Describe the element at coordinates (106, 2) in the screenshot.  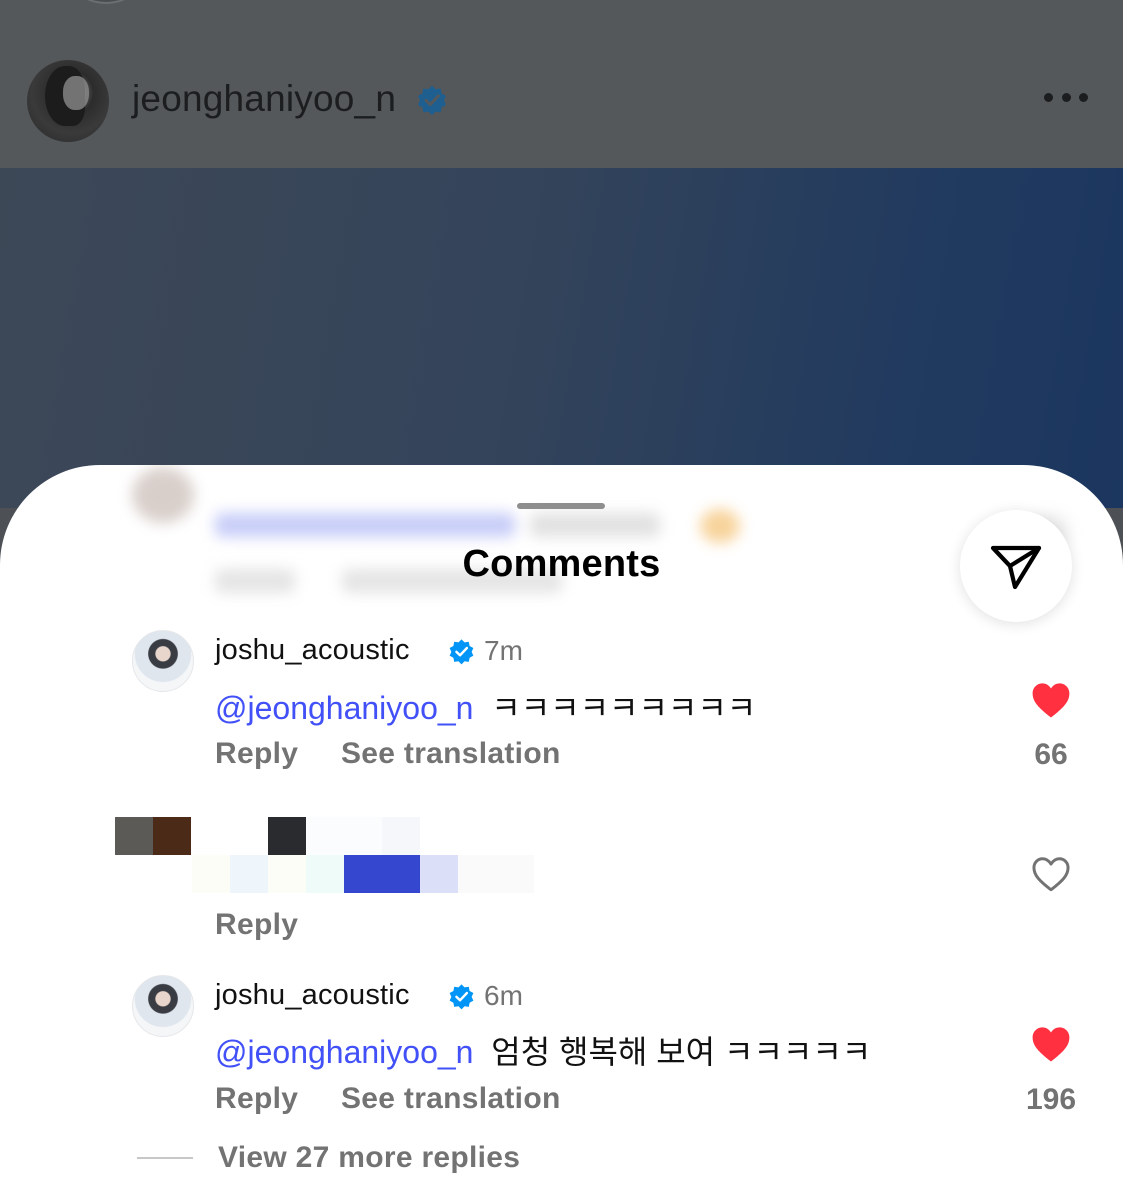
I see `story-avatar-partial` at that location.